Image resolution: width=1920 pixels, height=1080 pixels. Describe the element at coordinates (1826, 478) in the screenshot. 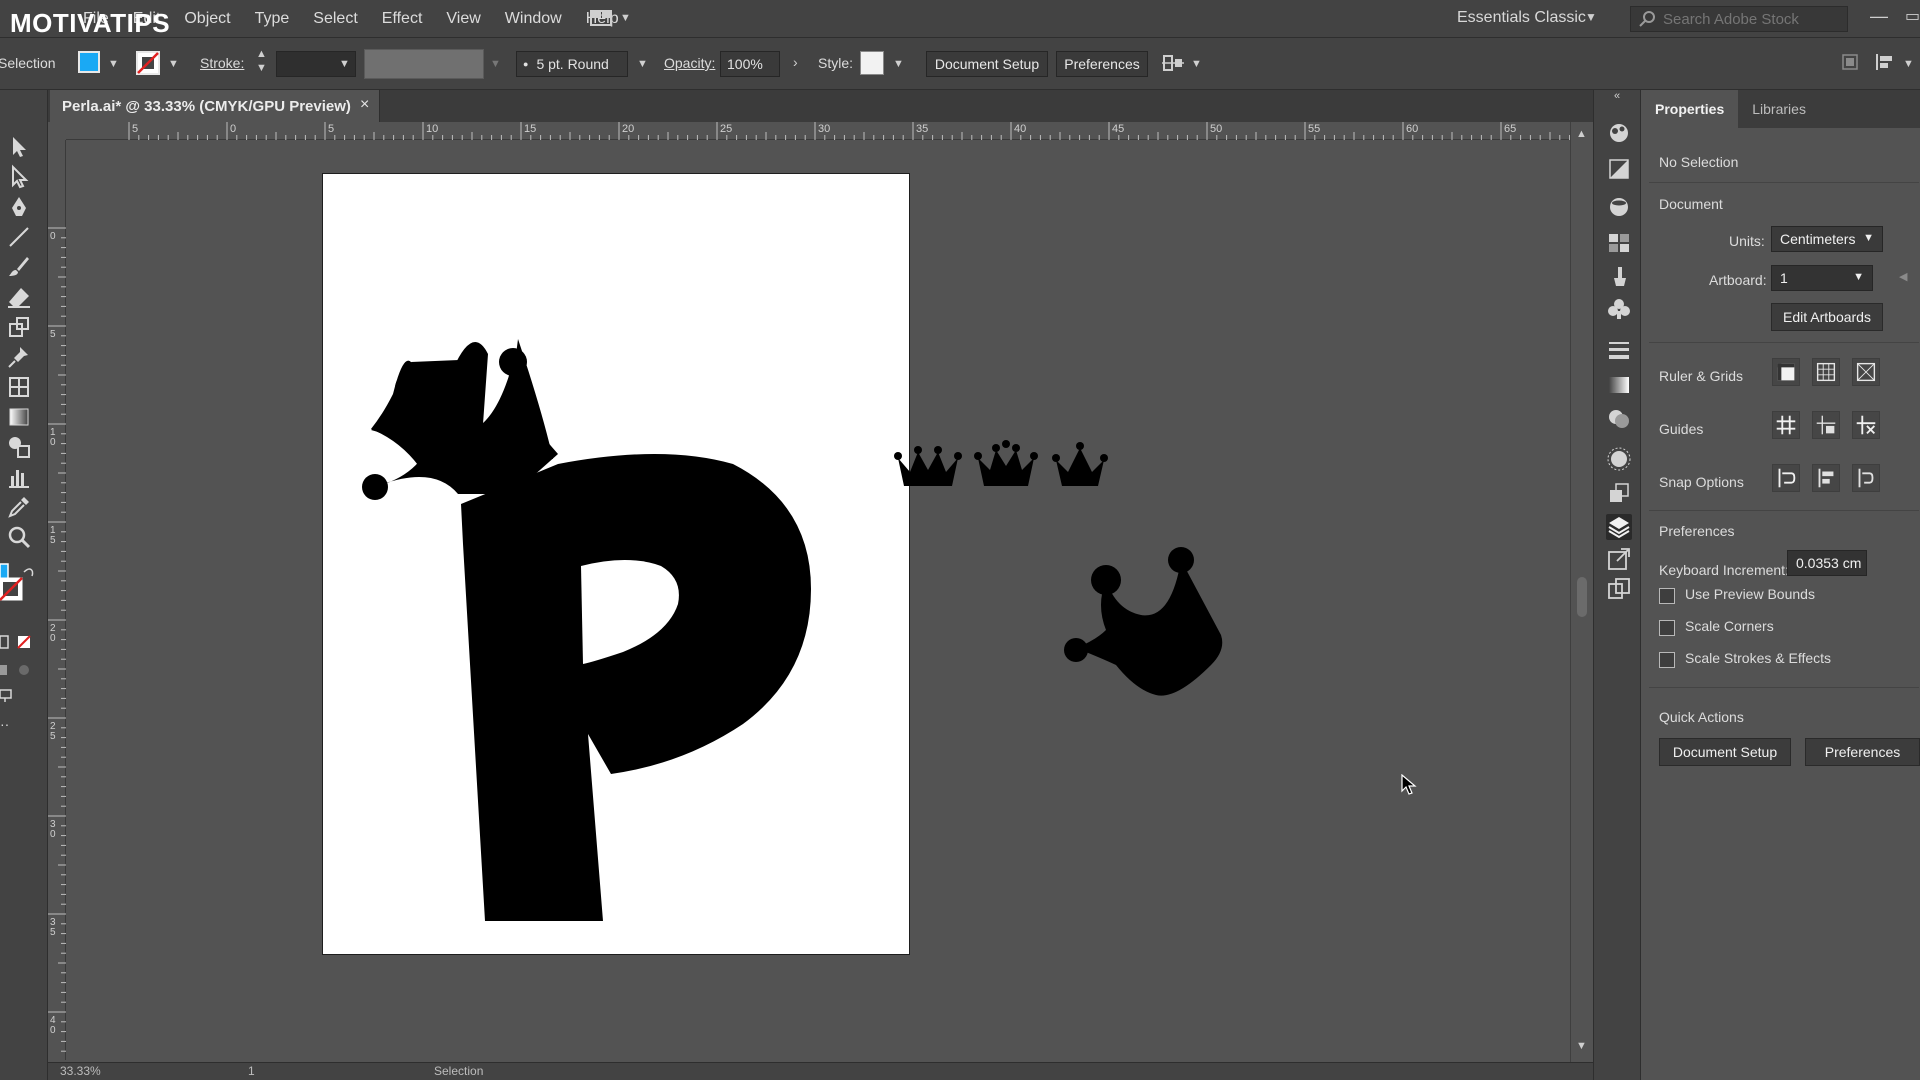

I see `snap-to-grid-icon` at that location.